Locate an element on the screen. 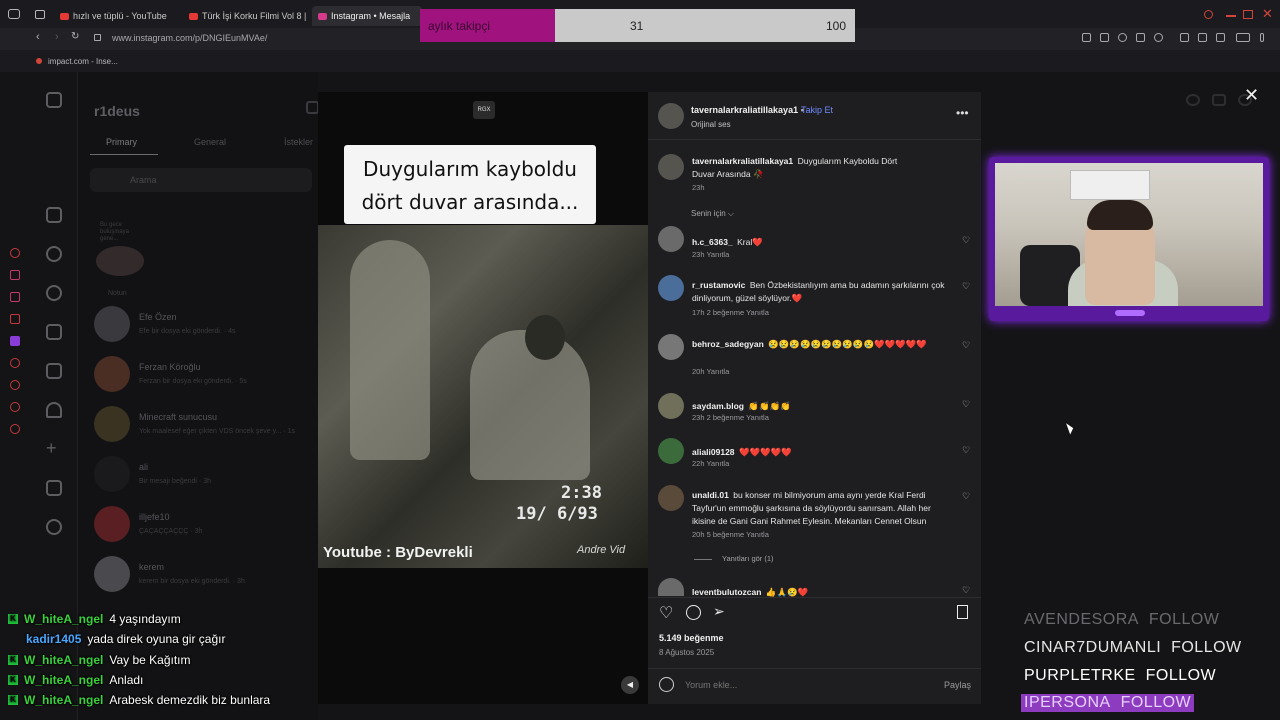 Image resolution: width=1280 pixels, height=720 pixels. search-nav-icon is located at coordinates (54, 254).